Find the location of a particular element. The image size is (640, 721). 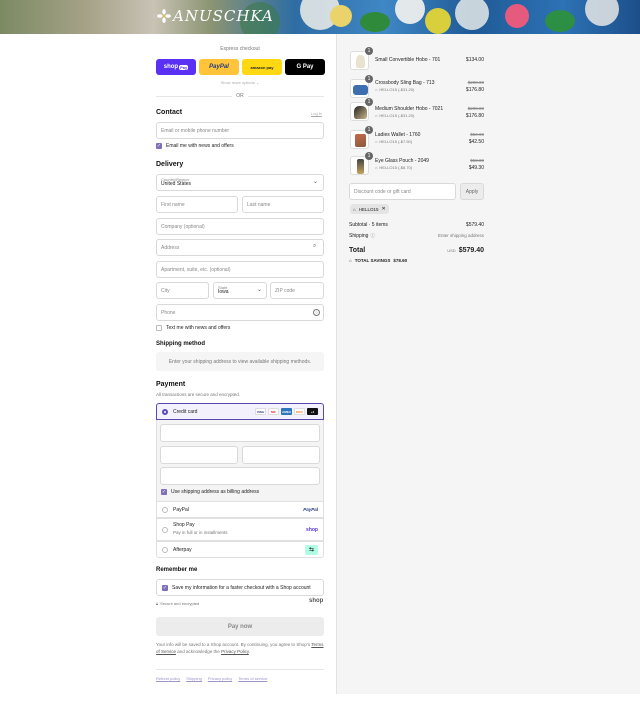

email-news-checkbox-row: ✓ Email me with news and offers is located at coordinates (195, 146).